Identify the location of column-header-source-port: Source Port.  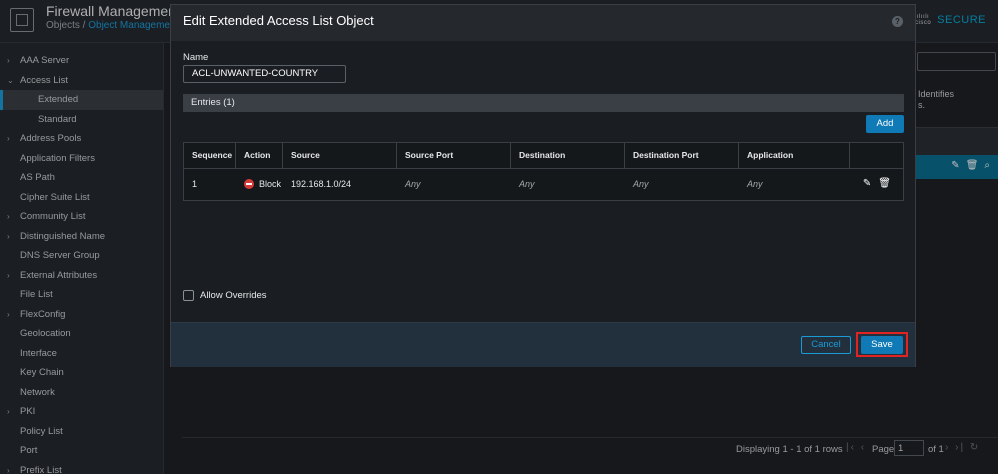
(454, 155).